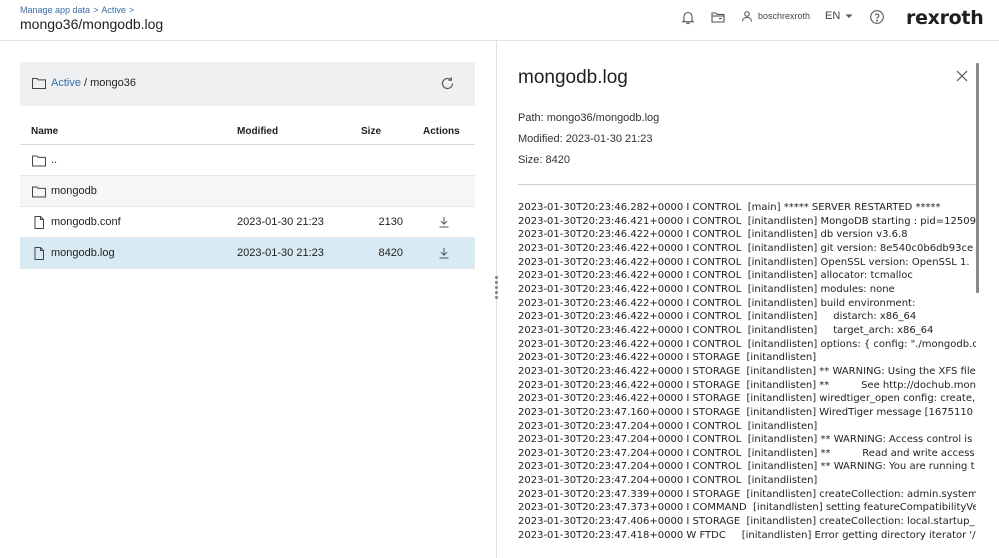 The width and height of the screenshot is (999, 558). I want to click on table-row-selected: mongodb.log 2023-01-30 21:23 8420, so click(247, 253).